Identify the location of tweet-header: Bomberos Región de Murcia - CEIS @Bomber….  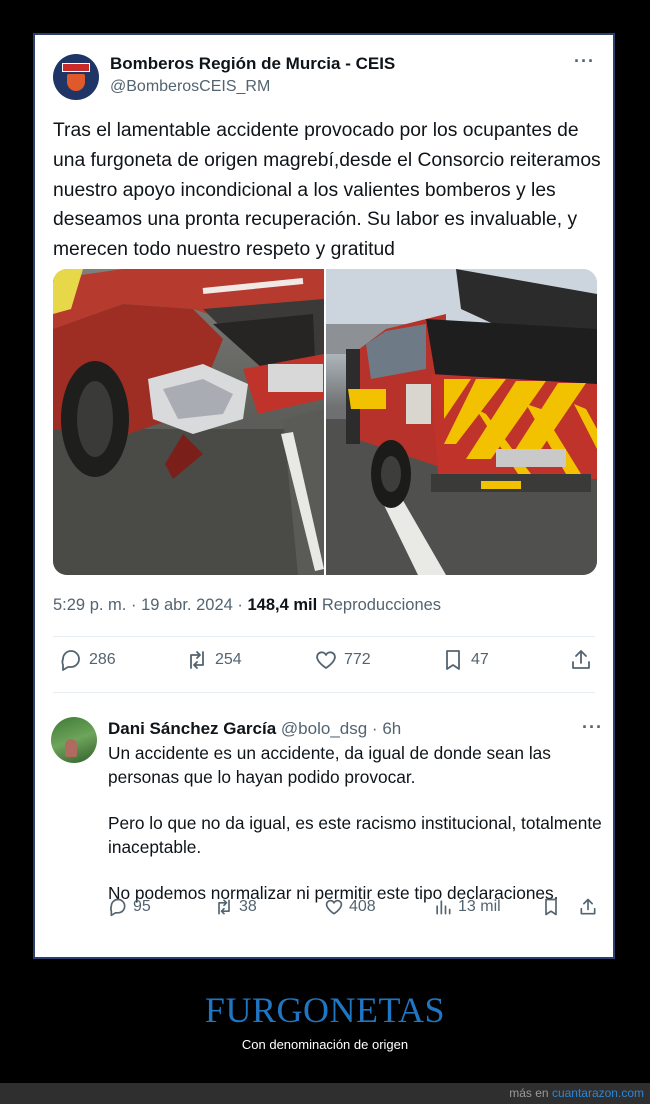
(324, 79).